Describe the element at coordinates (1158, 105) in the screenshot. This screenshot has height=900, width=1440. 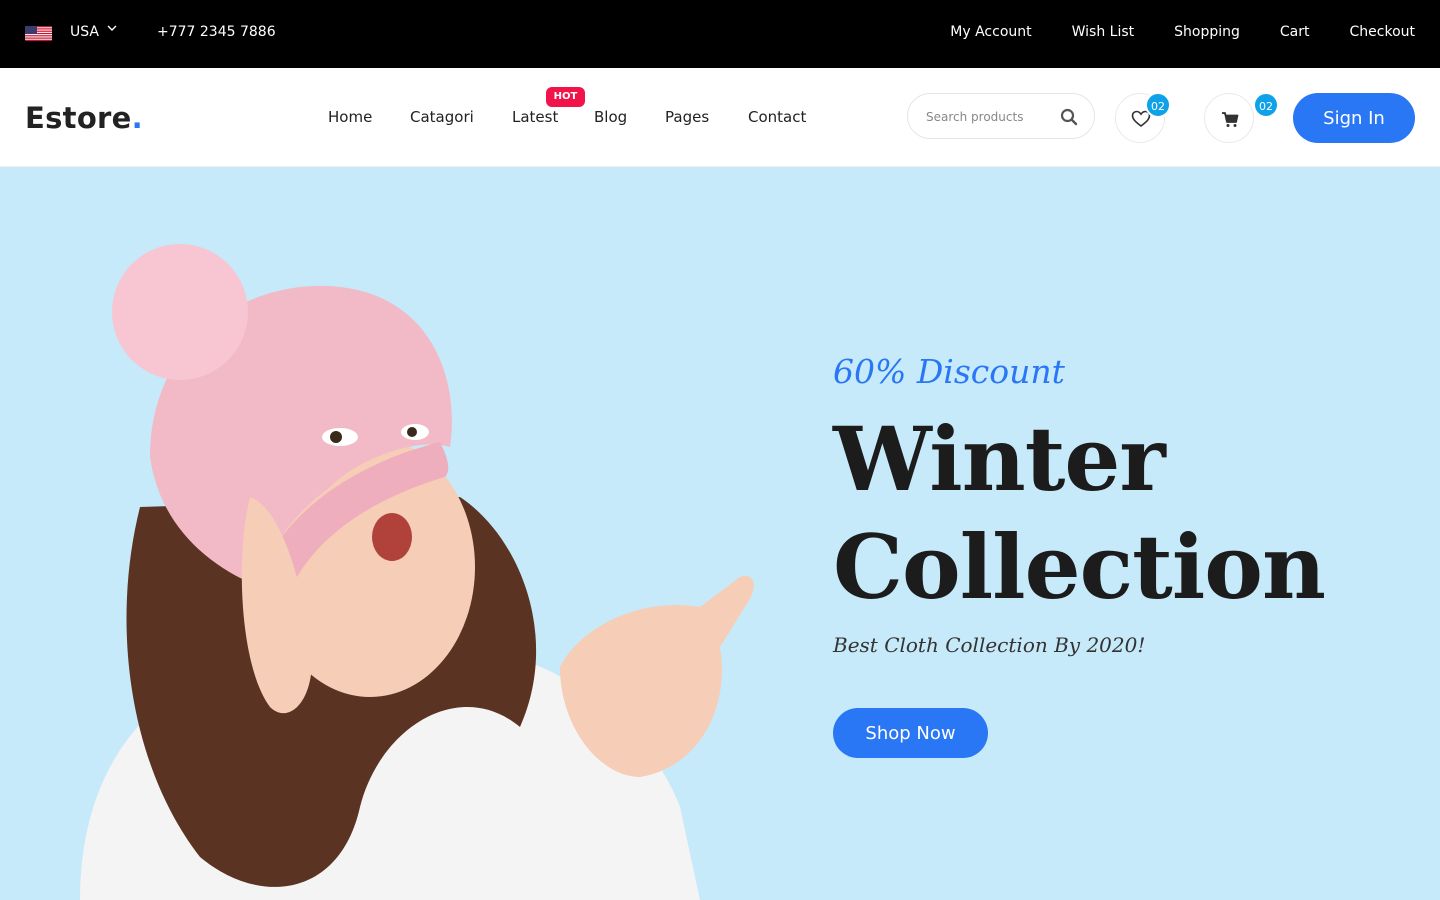
I see `wishlist-count-badge: 02` at that location.